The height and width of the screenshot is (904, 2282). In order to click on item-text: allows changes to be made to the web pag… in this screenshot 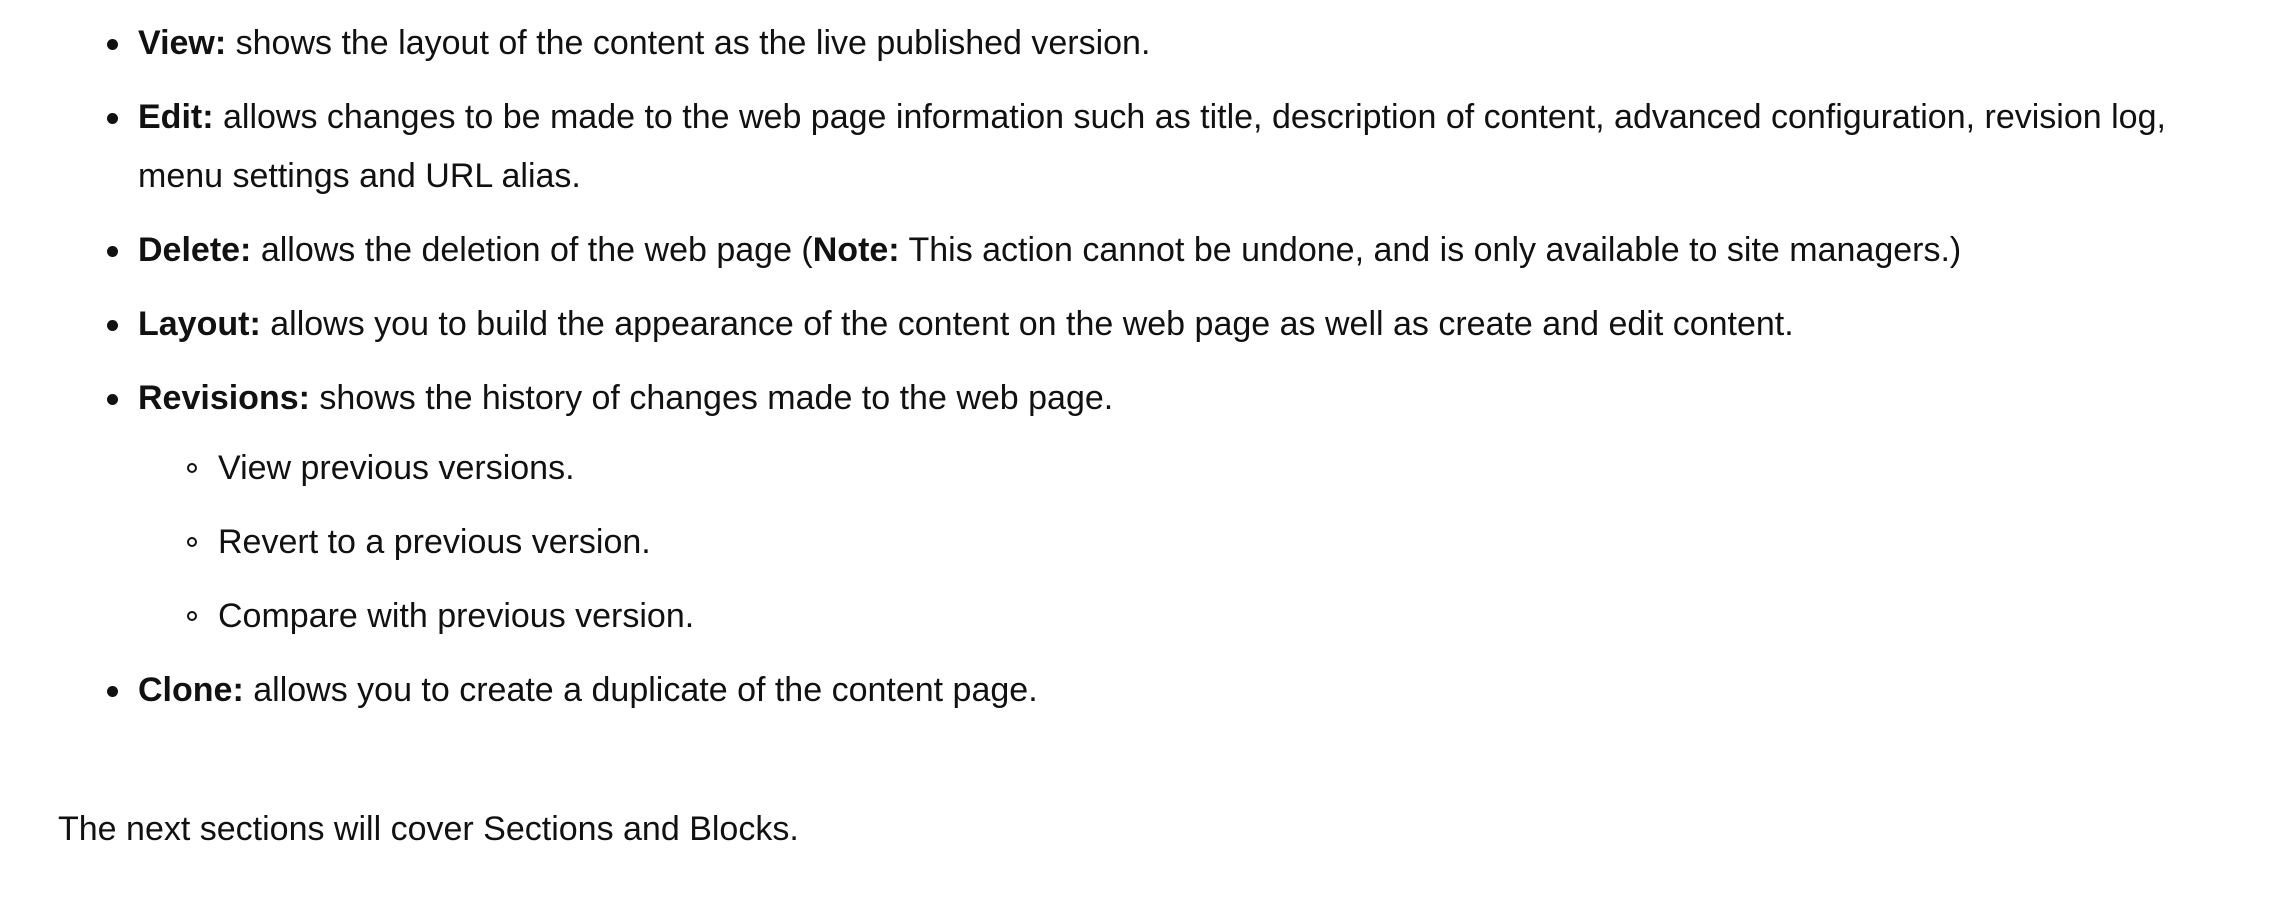, I will do `click(1152, 146)`.